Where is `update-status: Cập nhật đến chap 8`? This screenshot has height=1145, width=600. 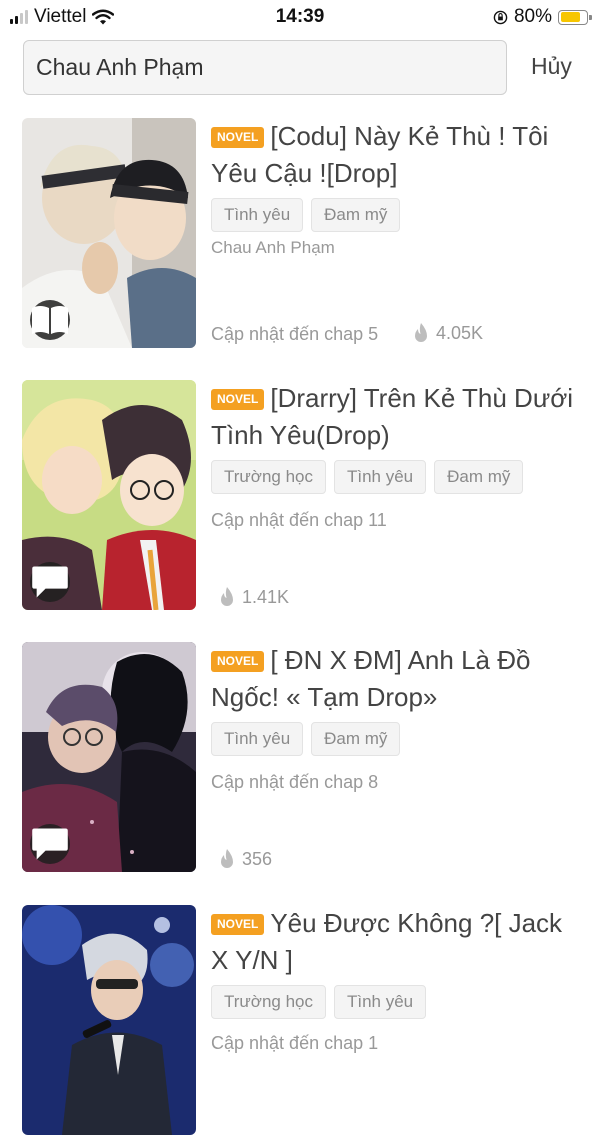
update-status: Cập nhật đến chap 8 is located at coordinates (295, 782).